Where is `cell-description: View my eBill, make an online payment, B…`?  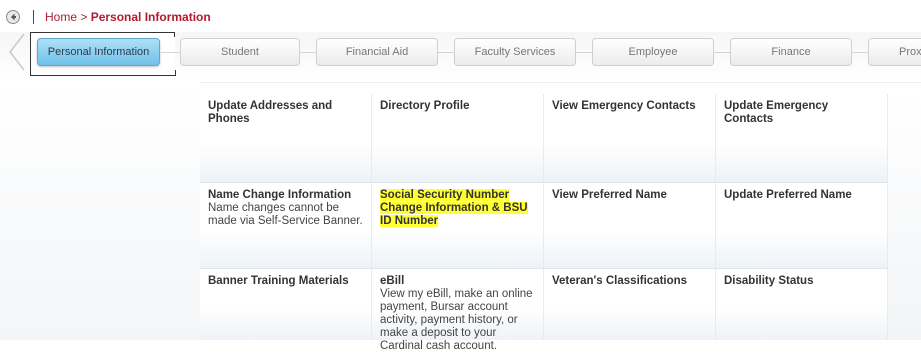 cell-description: View my eBill, make an online payment, B… is located at coordinates (456, 320).